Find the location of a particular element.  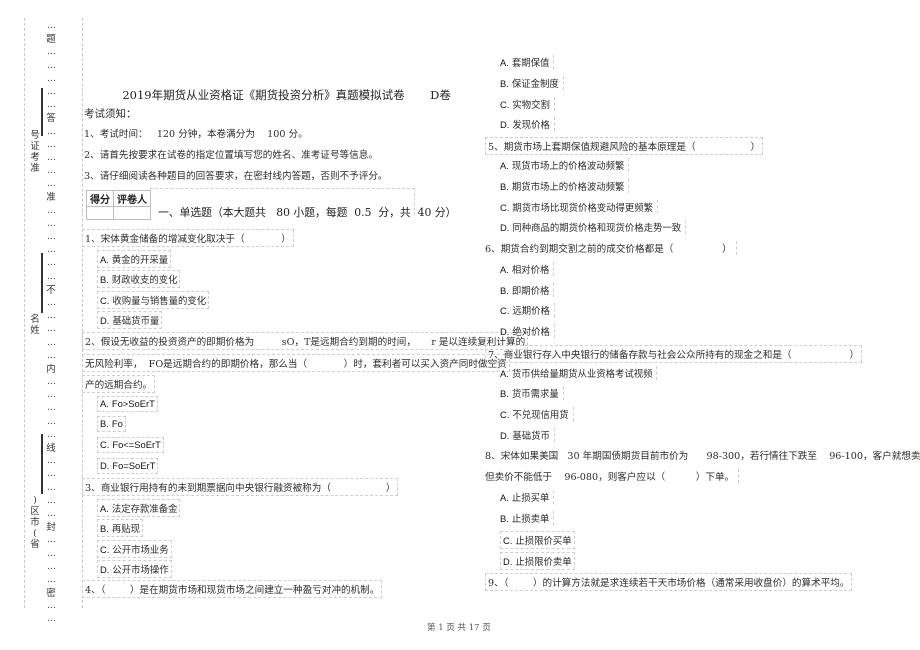

option: A. 现货市场上的价格波动频繁 is located at coordinates (565, 165).